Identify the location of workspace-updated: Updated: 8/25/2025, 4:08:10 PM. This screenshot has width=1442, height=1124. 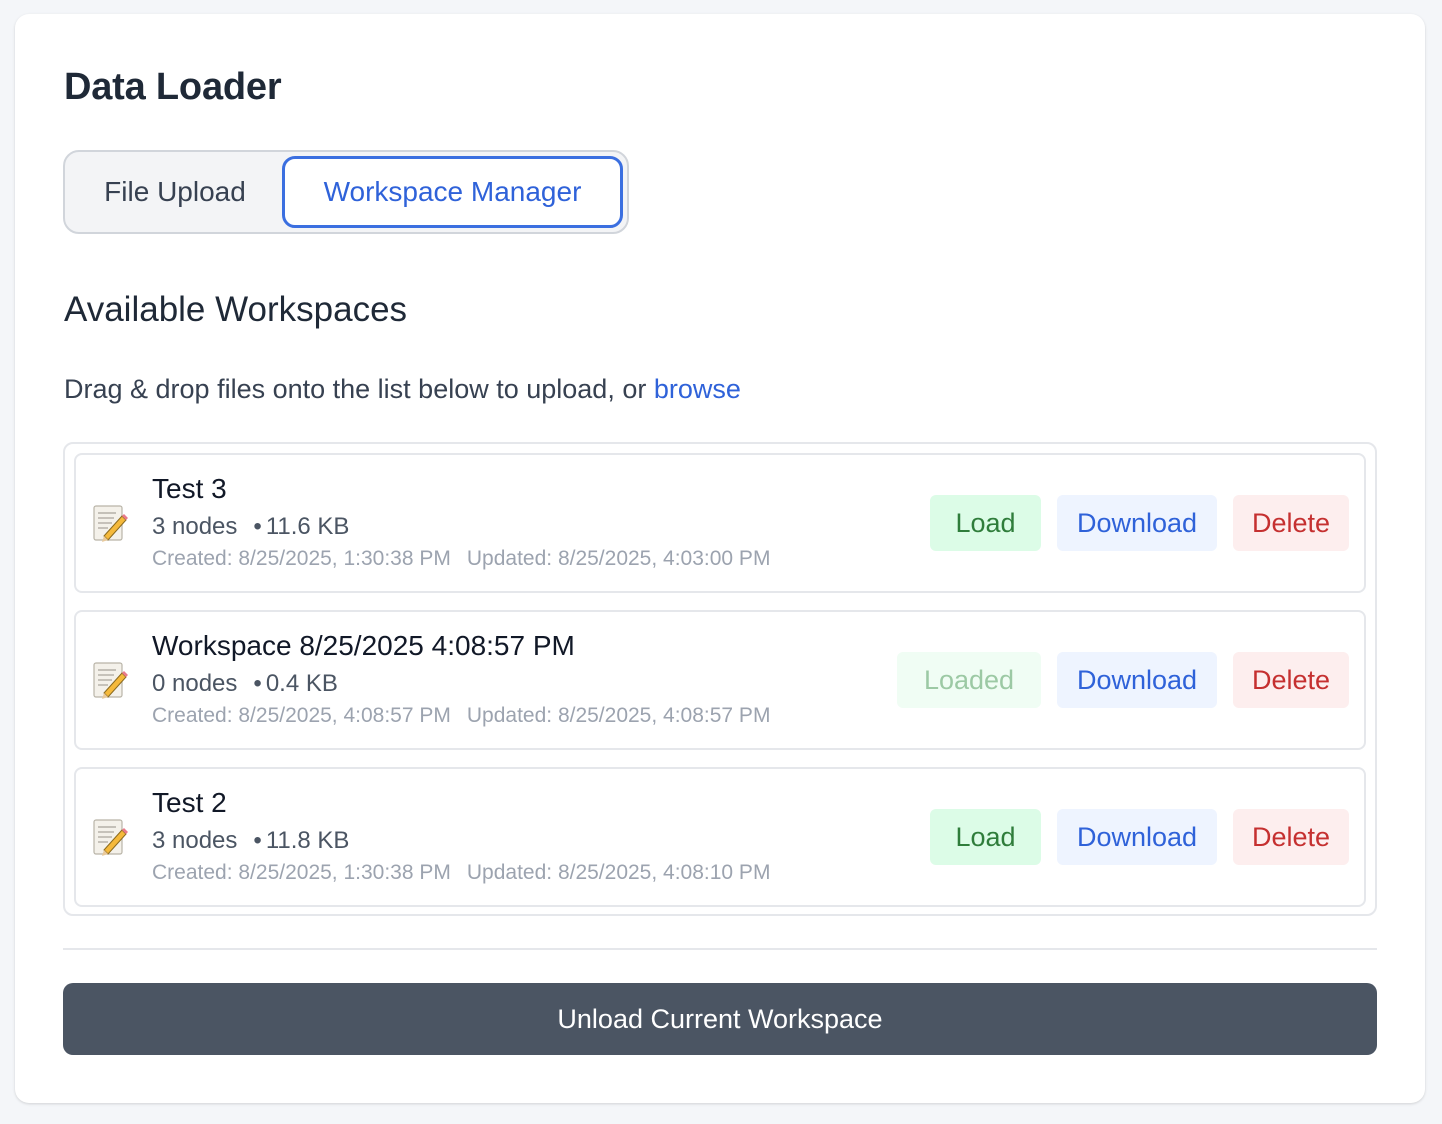
(618, 872).